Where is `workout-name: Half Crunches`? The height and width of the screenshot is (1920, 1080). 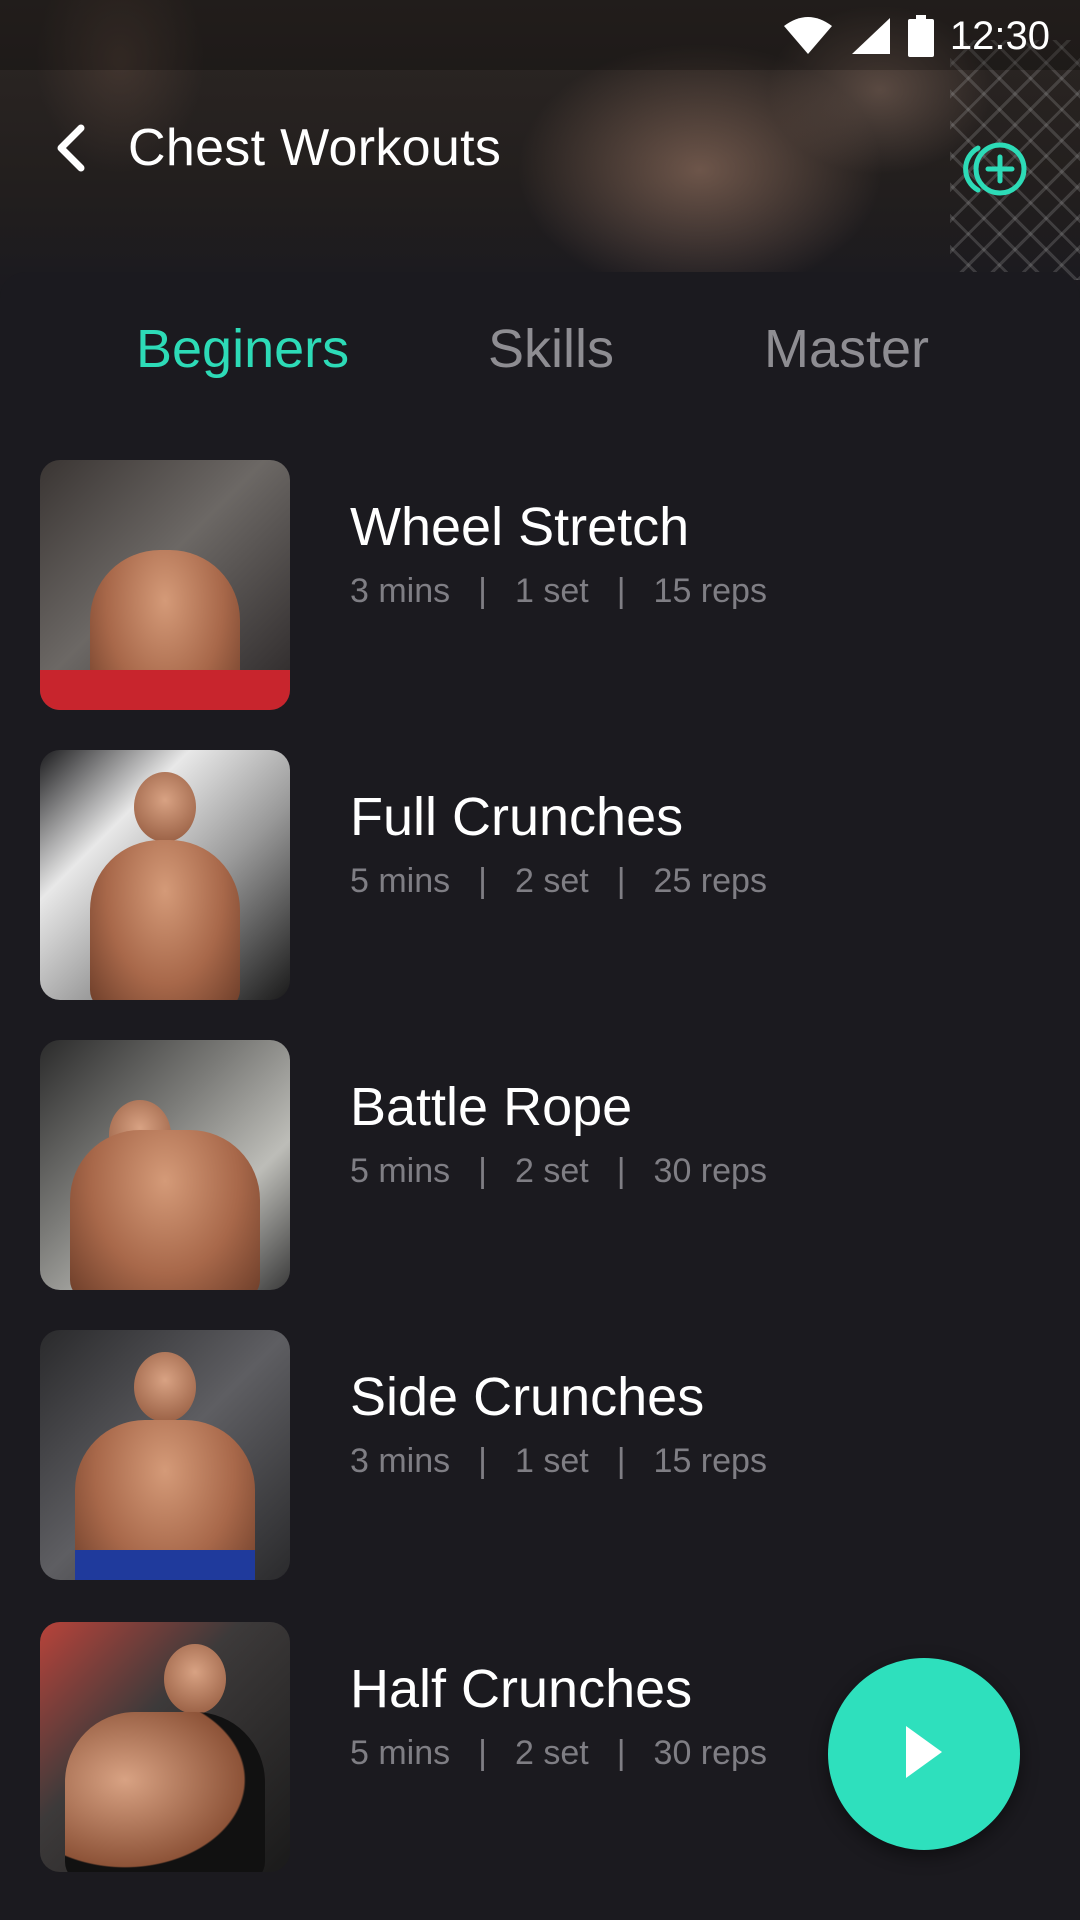
workout-name: Half Crunches is located at coordinates (521, 1689).